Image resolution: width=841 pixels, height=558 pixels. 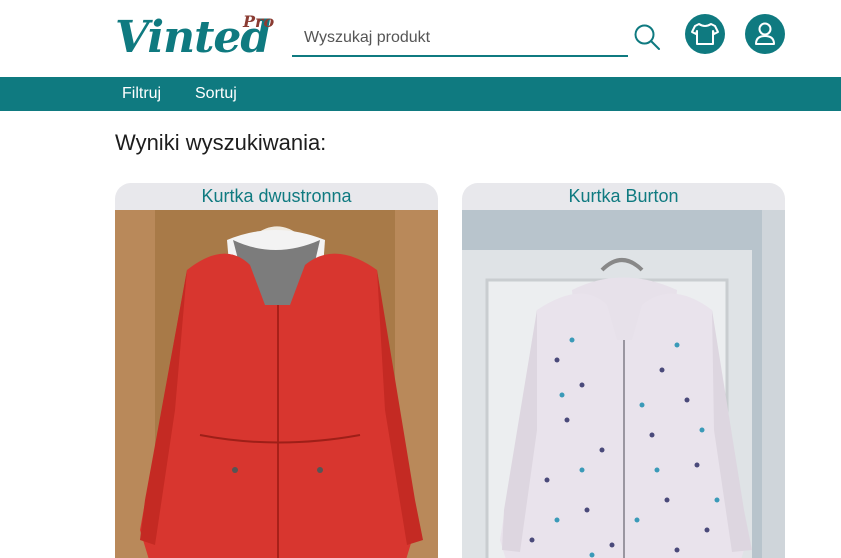 I want to click on results-title: Wyniki wyszukiwania:, so click(x=221, y=142).